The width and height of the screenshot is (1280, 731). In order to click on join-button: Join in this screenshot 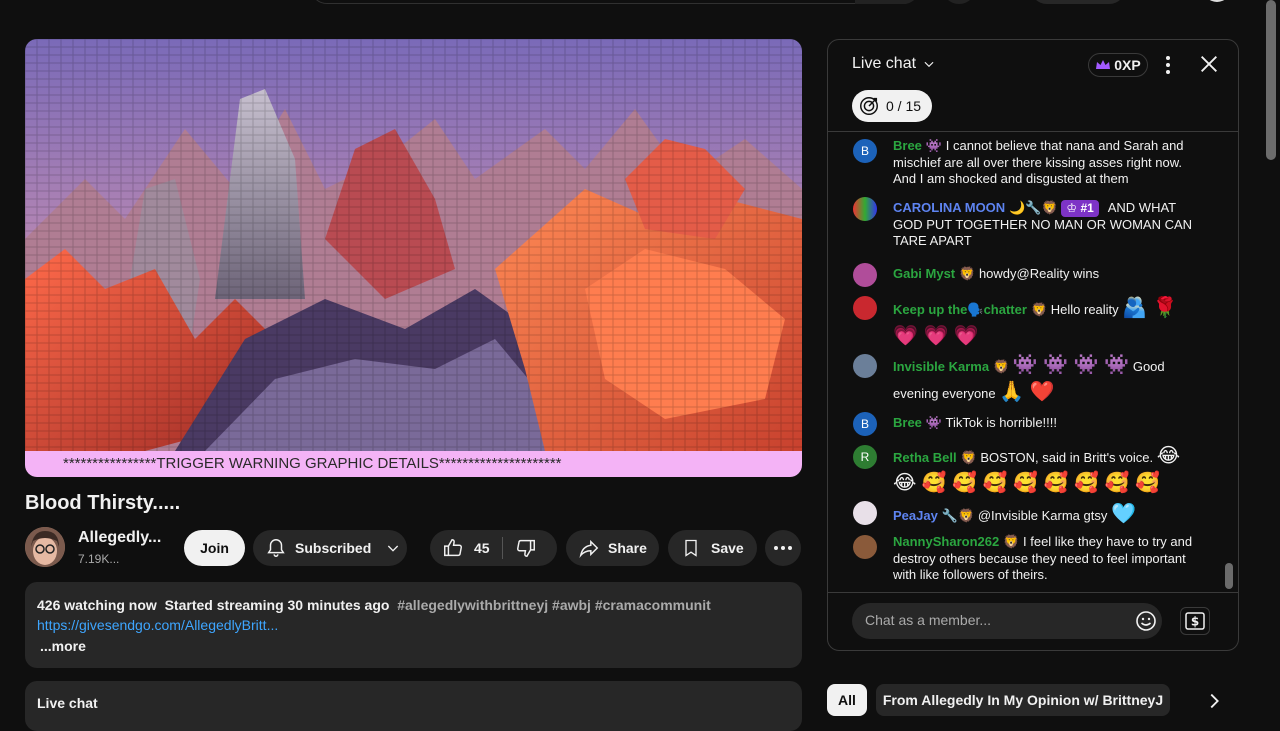, I will do `click(214, 548)`.